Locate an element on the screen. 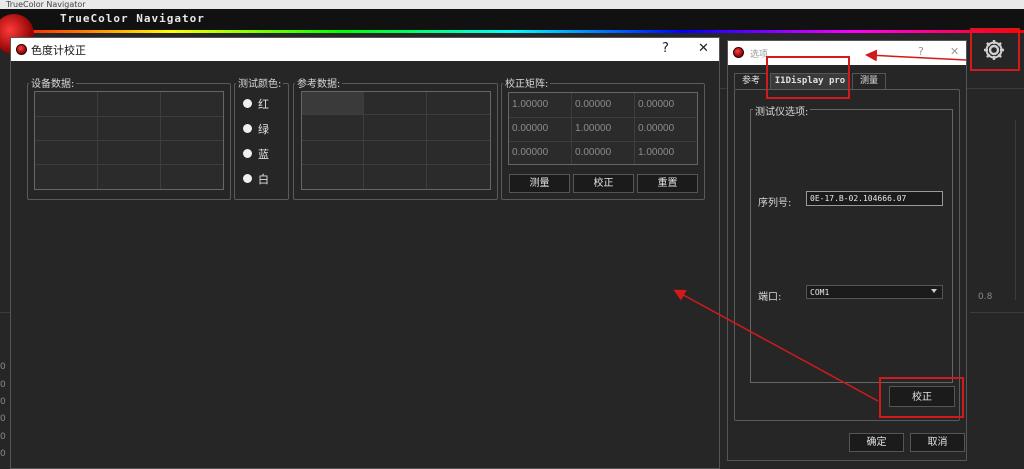 The width and height of the screenshot is (1024, 469). port-select: COM1 is located at coordinates (874, 292).